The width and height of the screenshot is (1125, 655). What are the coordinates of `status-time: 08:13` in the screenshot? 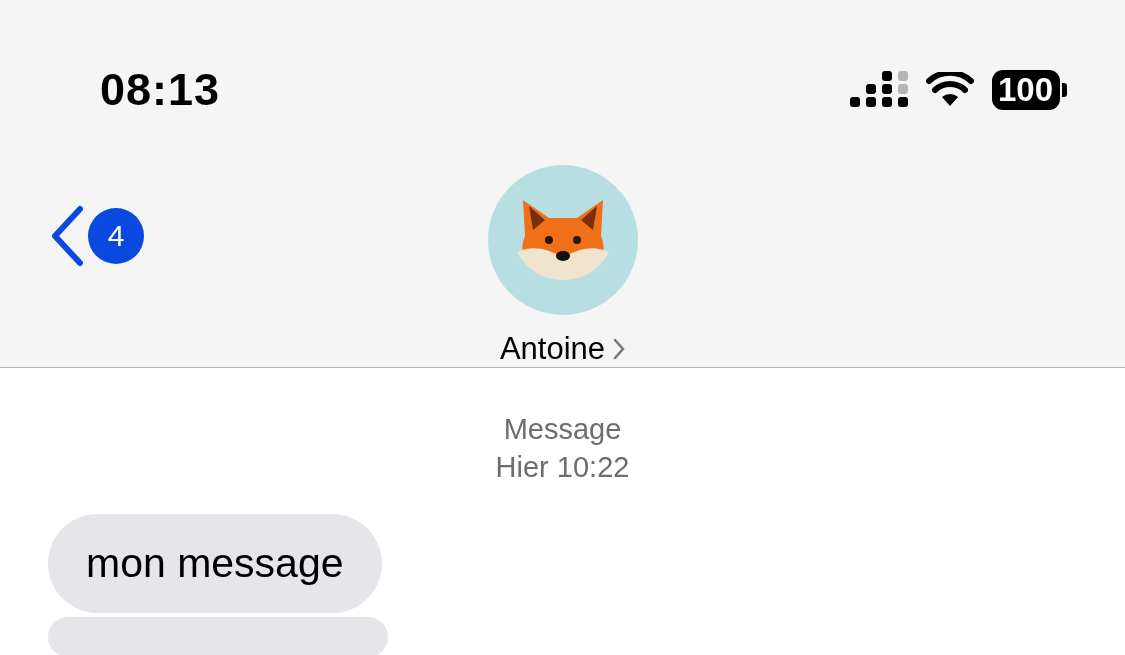 It's located at (160, 90).